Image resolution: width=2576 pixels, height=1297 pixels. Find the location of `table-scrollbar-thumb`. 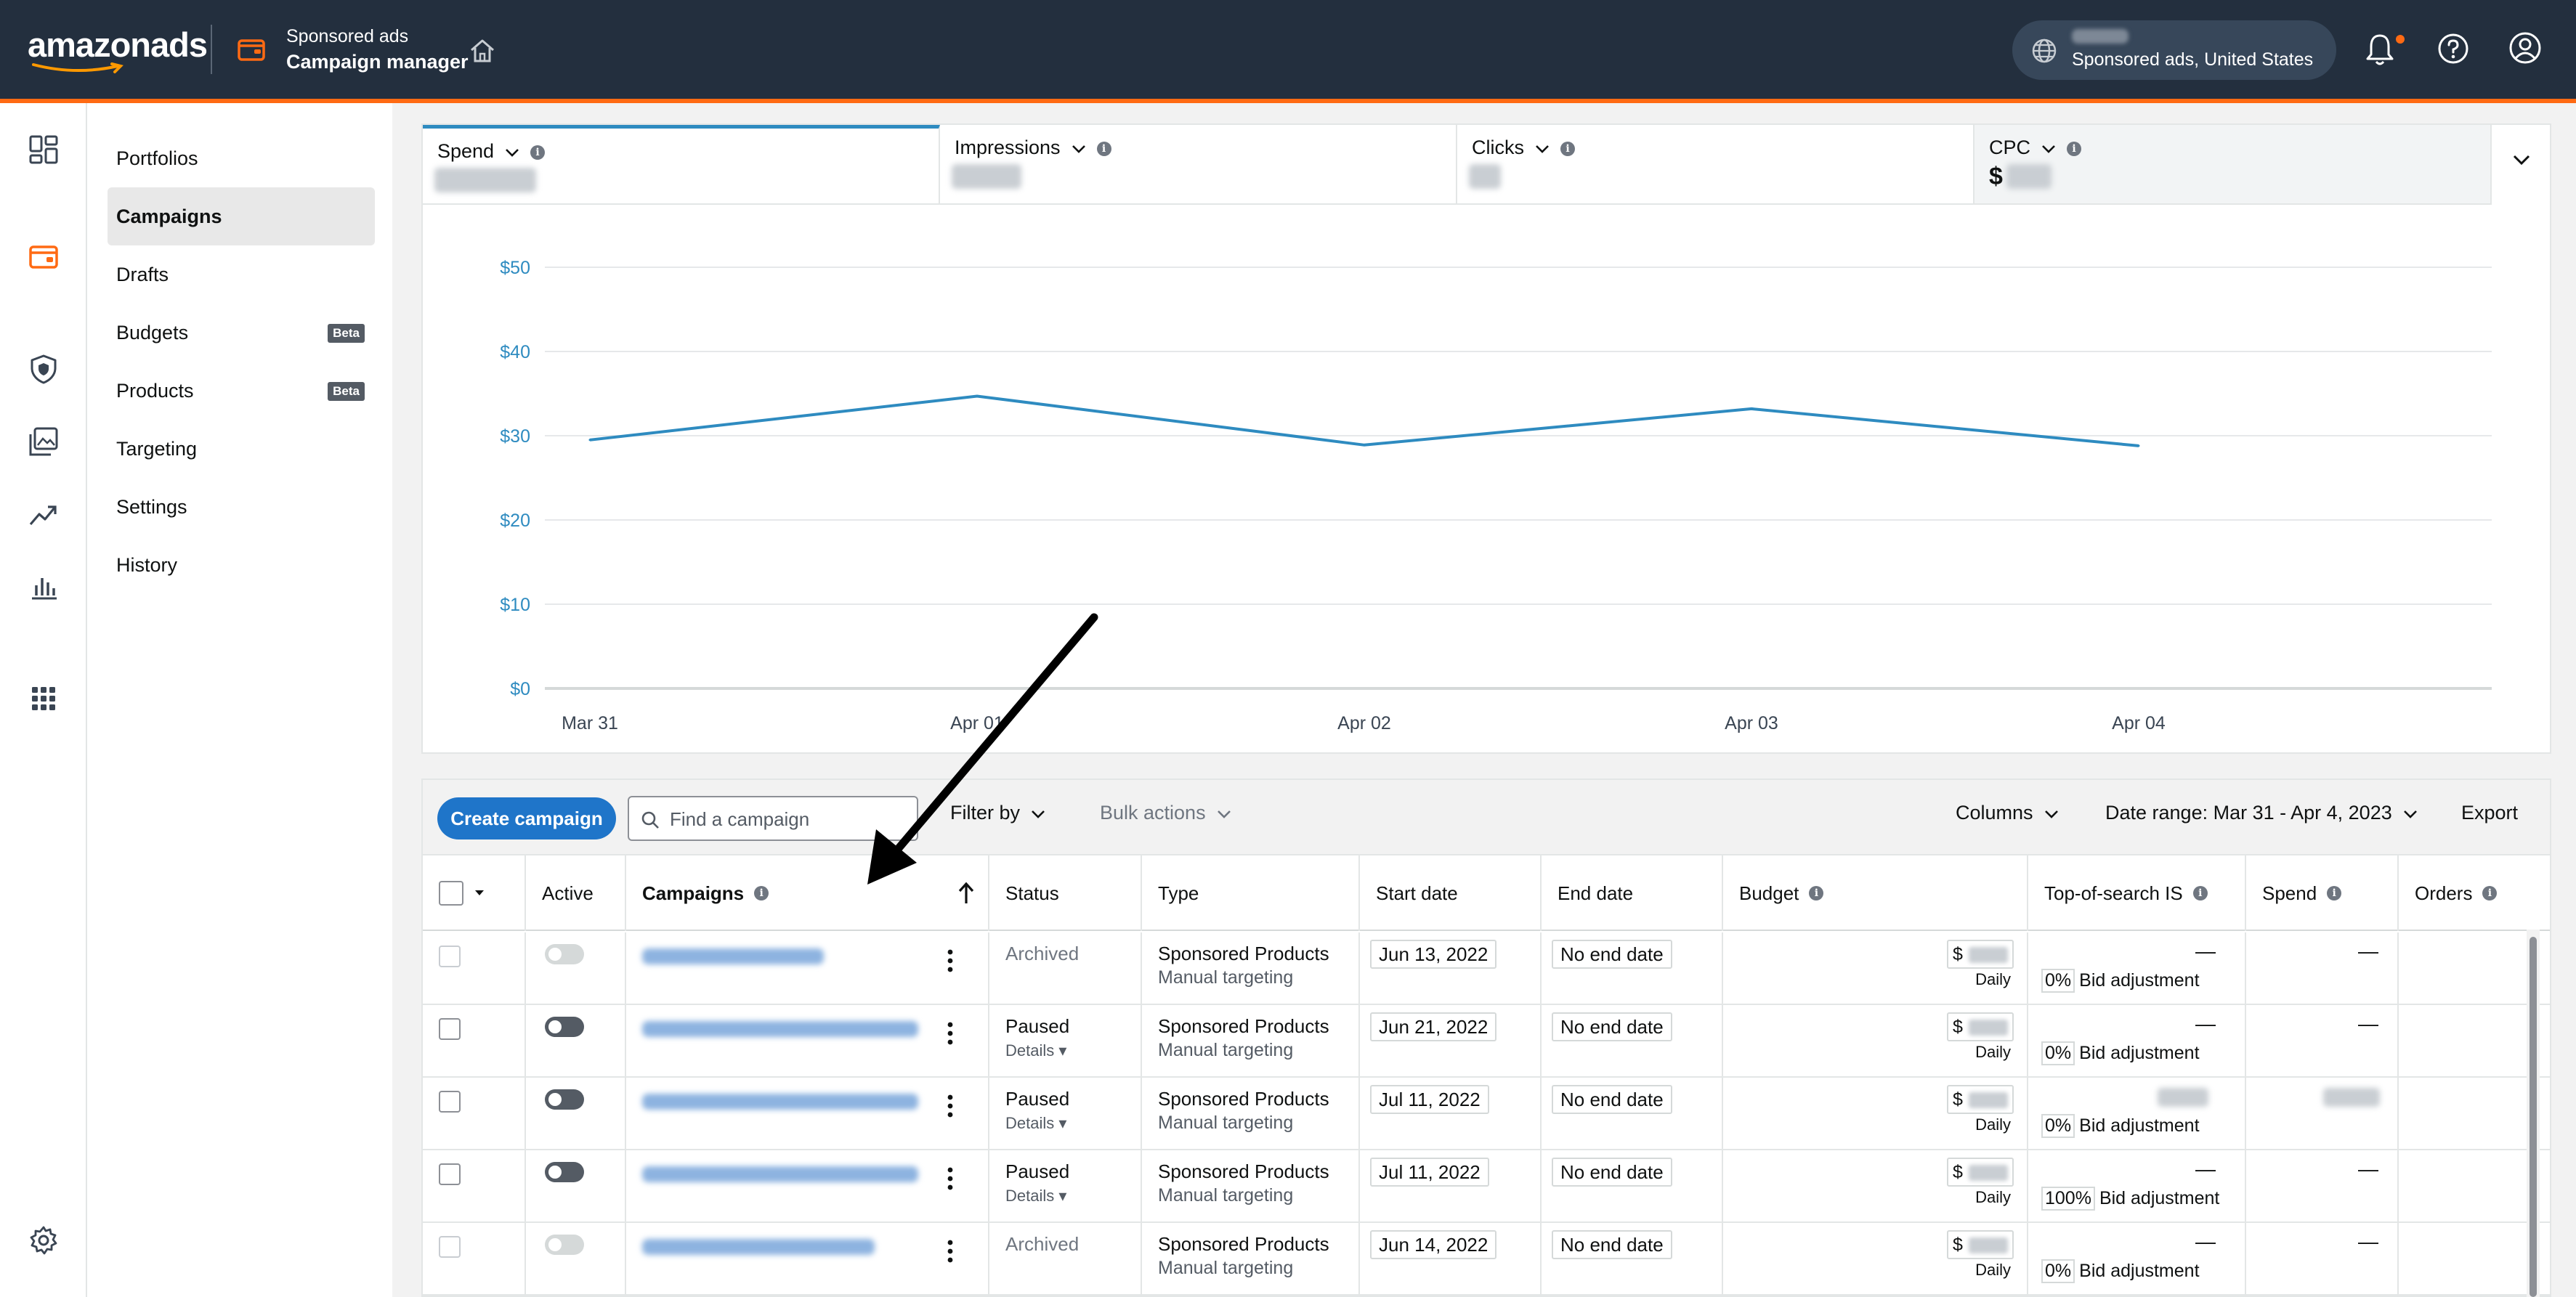

table-scrollbar-thumb is located at coordinates (2533, 1117).